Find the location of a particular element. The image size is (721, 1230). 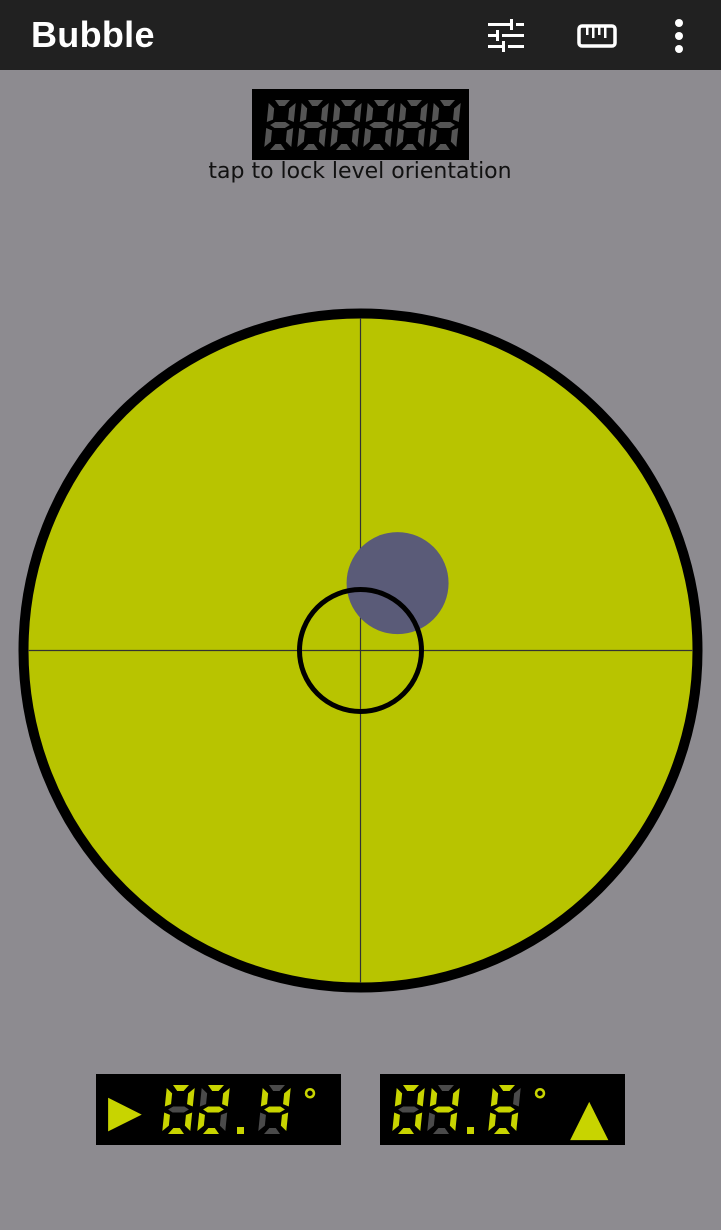

more-vert-icon is located at coordinates (679, 36).